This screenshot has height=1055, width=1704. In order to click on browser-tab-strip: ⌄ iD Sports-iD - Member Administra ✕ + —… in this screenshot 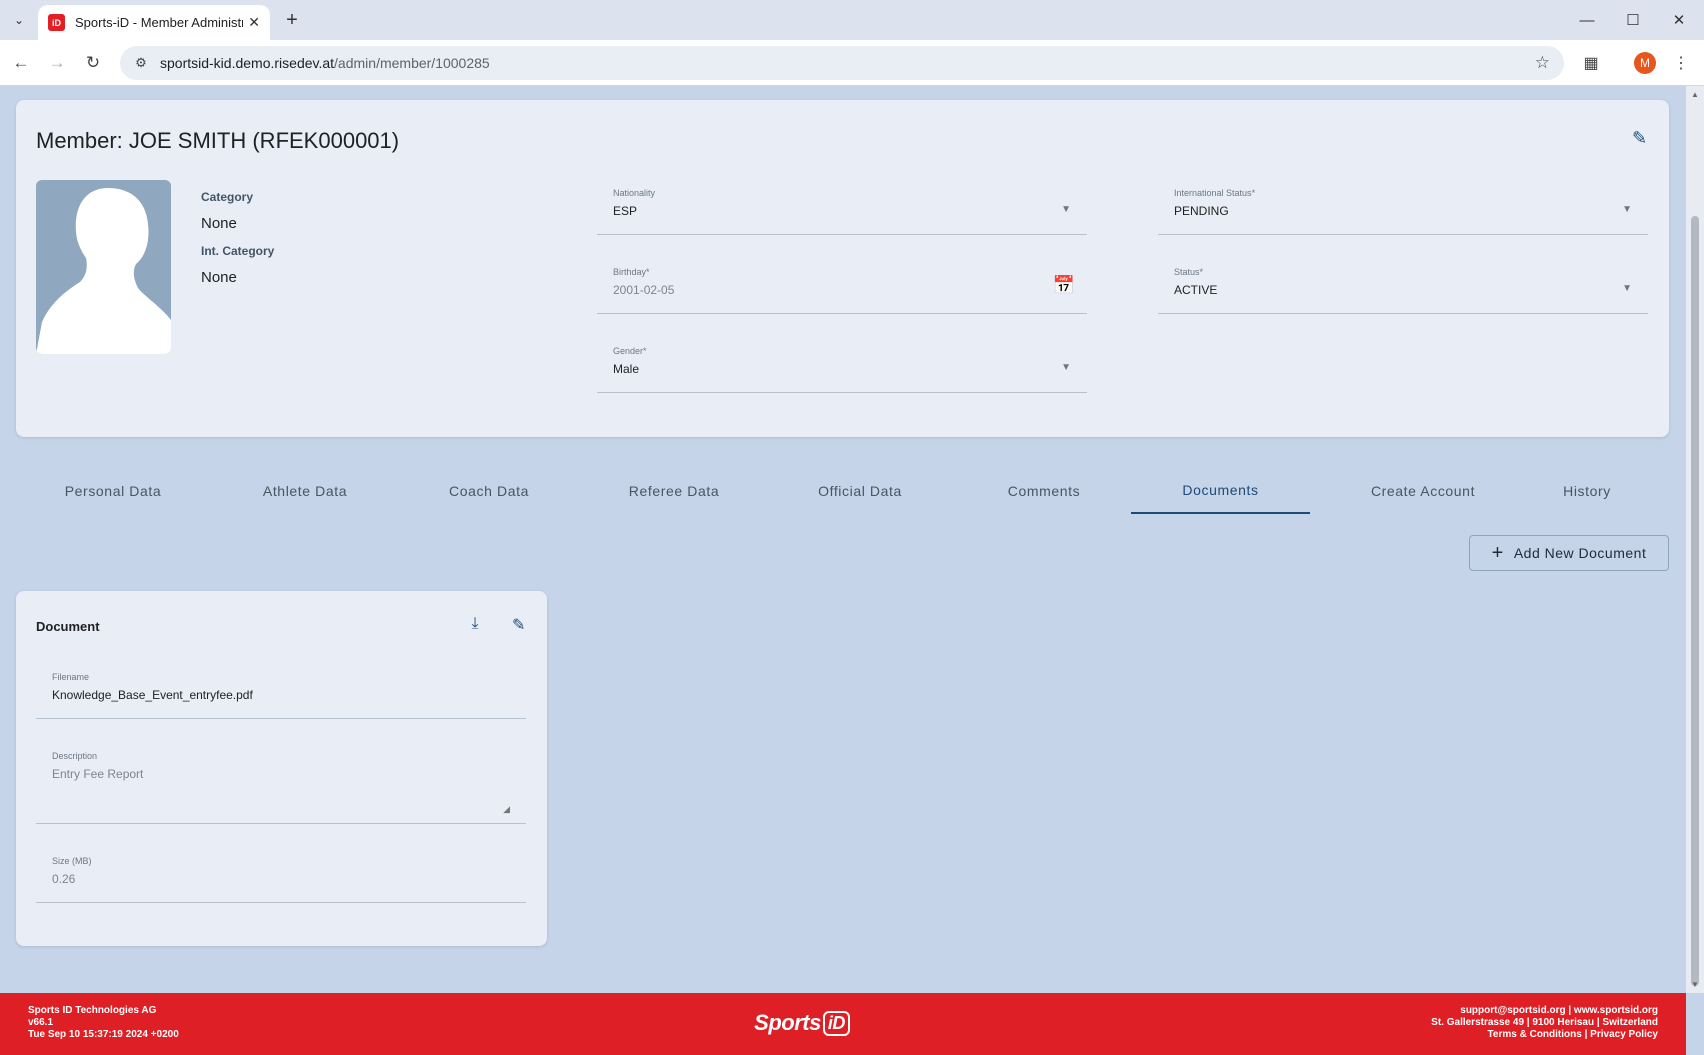, I will do `click(852, 20)`.